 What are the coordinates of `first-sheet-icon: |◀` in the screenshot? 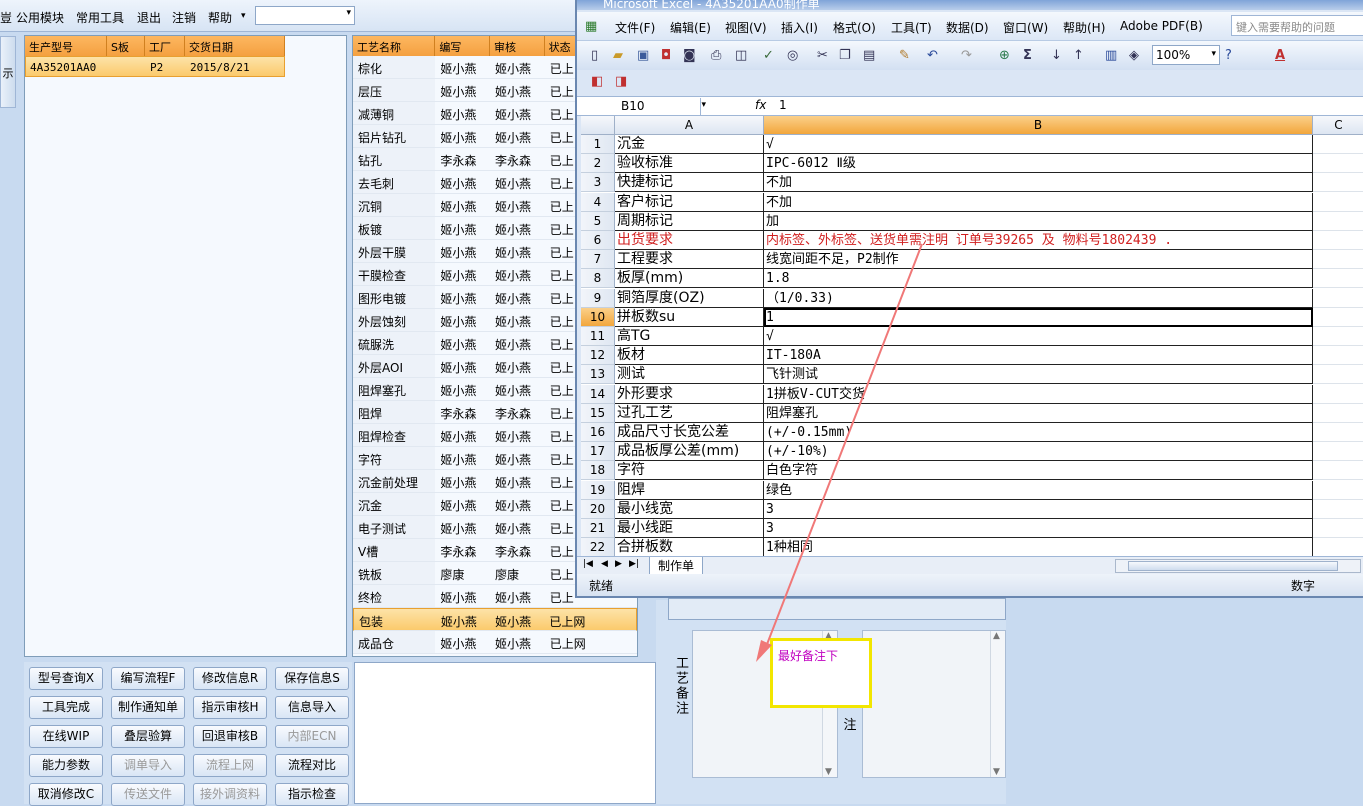 It's located at (588, 564).